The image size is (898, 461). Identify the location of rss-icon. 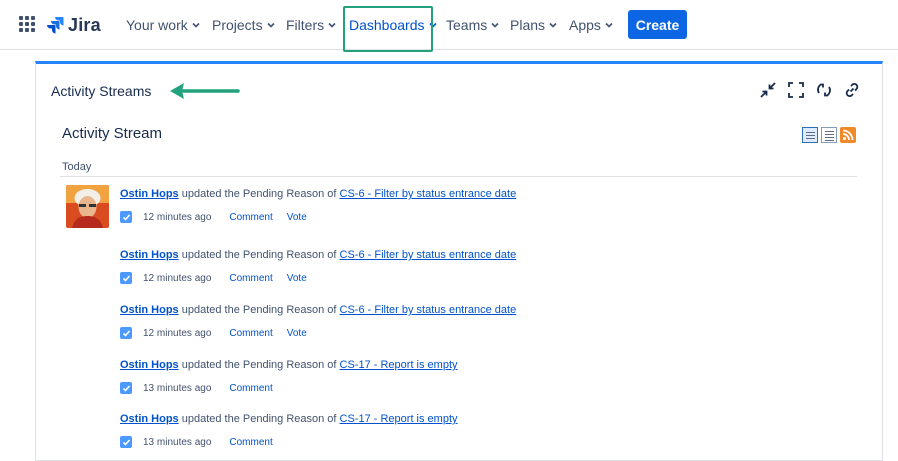
(848, 135).